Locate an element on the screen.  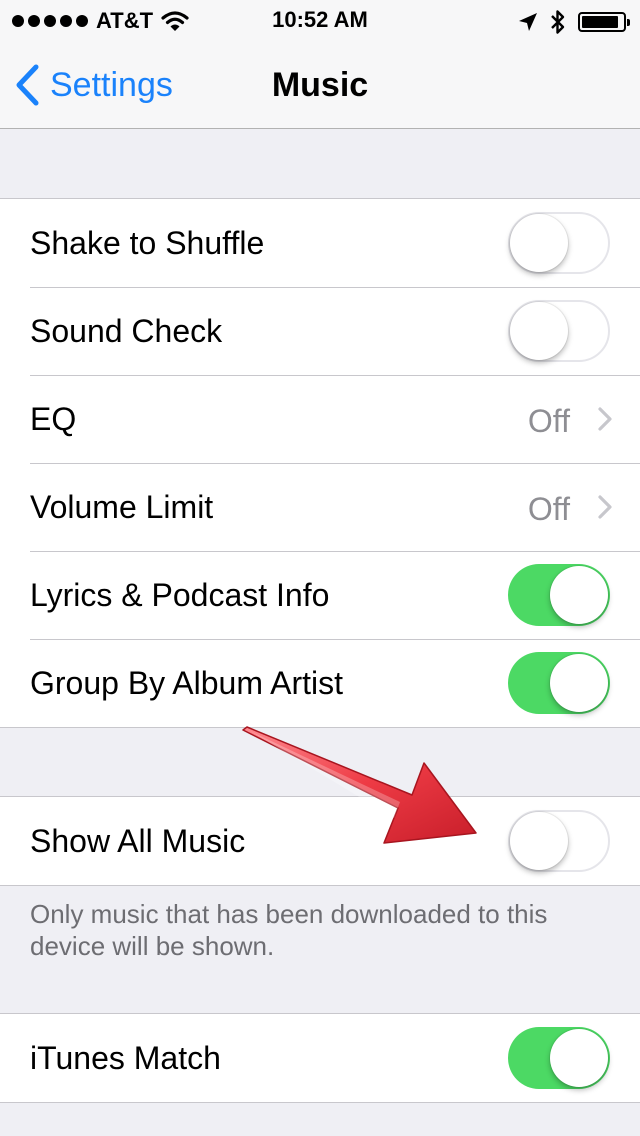
row-label: iTunes Match is located at coordinates (125, 1058).